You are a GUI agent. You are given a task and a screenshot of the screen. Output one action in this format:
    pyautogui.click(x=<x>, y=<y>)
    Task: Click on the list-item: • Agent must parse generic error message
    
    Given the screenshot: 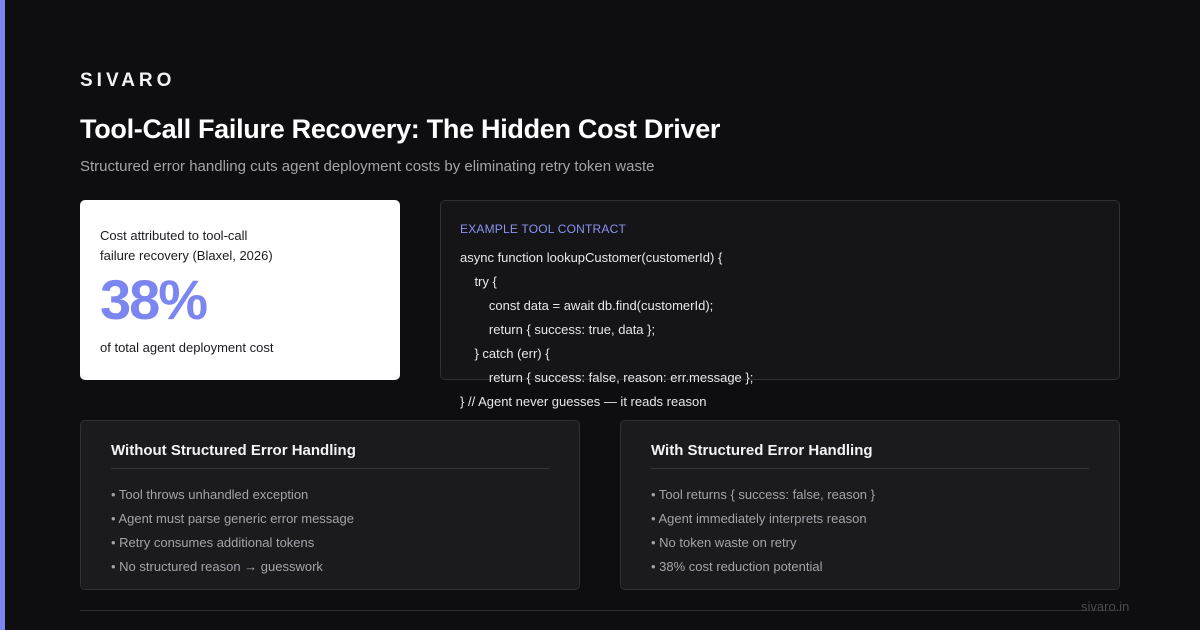 What is the action you would take?
    pyautogui.click(x=233, y=518)
    